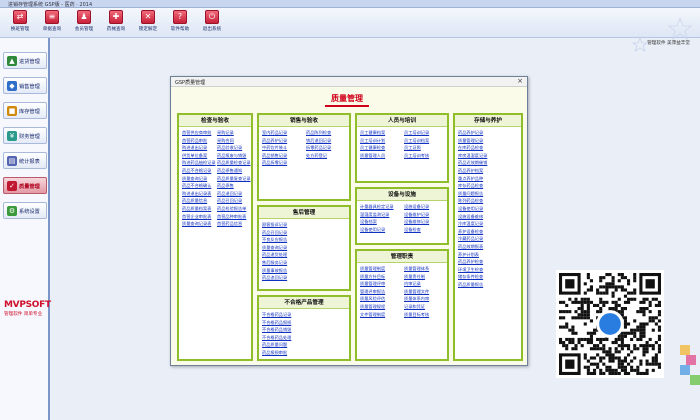 The height and width of the screenshot is (420, 700). Describe the element at coordinates (416, 315) in the screenshot. I see `quality-record-link: 质量目标考核` at that location.